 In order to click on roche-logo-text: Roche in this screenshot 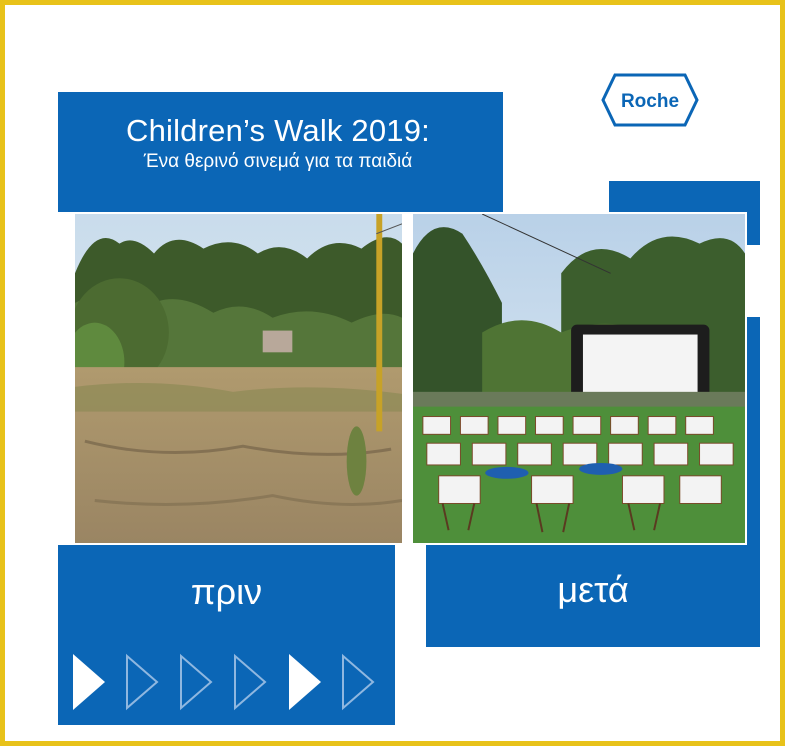, I will do `click(650, 101)`.